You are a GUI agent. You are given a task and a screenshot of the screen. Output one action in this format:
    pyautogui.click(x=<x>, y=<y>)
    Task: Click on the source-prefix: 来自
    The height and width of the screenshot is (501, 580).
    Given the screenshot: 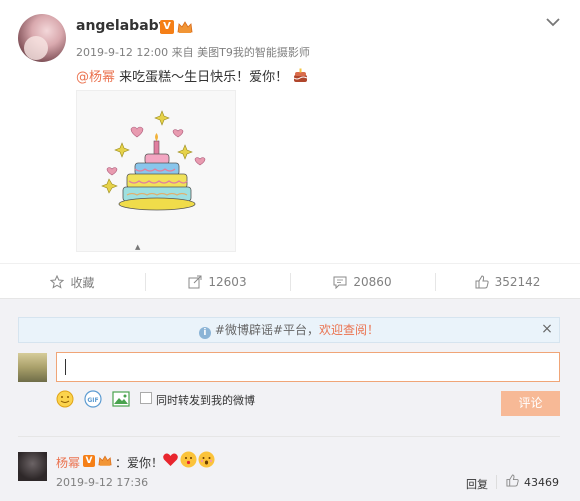 What is the action you would take?
    pyautogui.click(x=182, y=52)
    